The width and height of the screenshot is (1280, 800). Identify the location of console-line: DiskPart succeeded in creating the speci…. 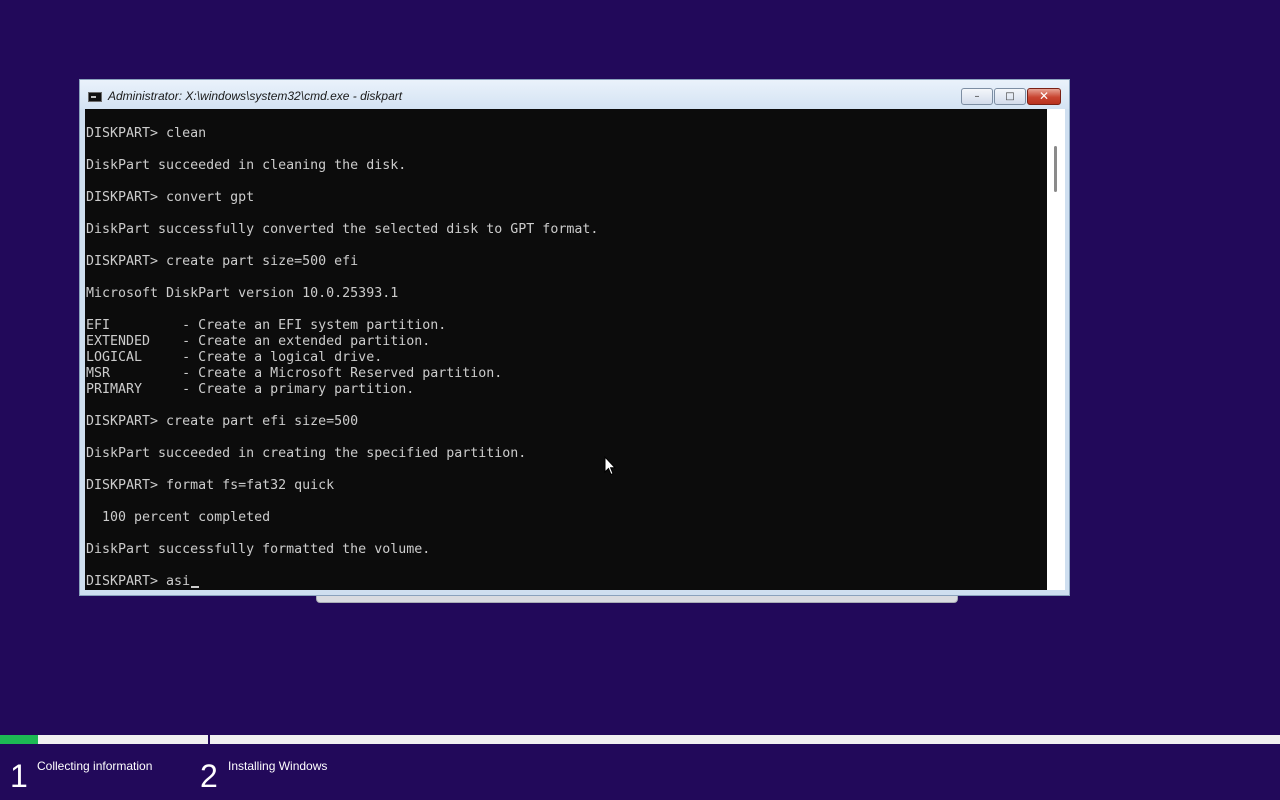
(306, 453).